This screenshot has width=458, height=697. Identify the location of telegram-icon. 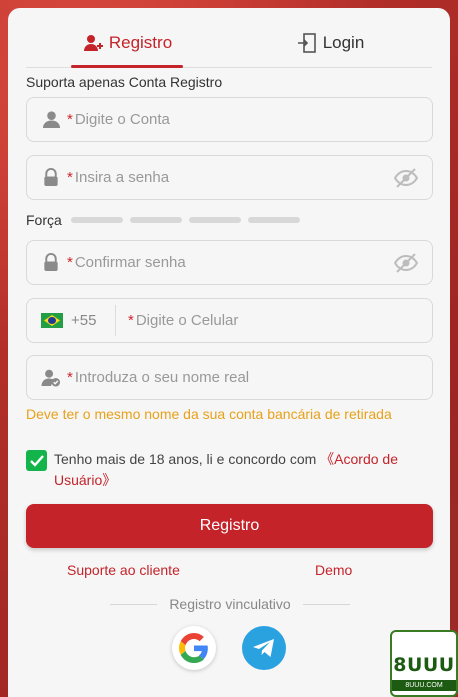
(263, 648).